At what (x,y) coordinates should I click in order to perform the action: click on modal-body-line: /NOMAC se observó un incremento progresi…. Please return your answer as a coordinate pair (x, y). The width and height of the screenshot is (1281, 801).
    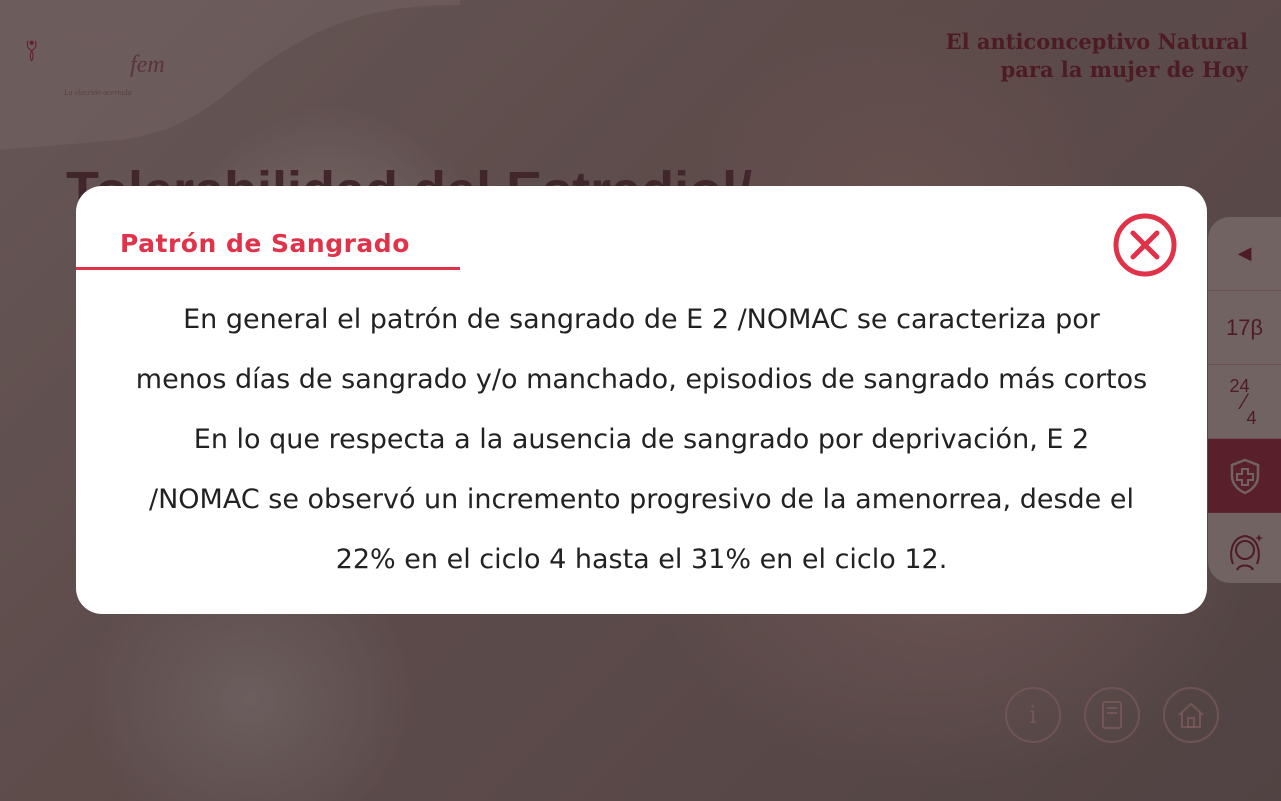
    Looking at the image, I should click on (641, 499).